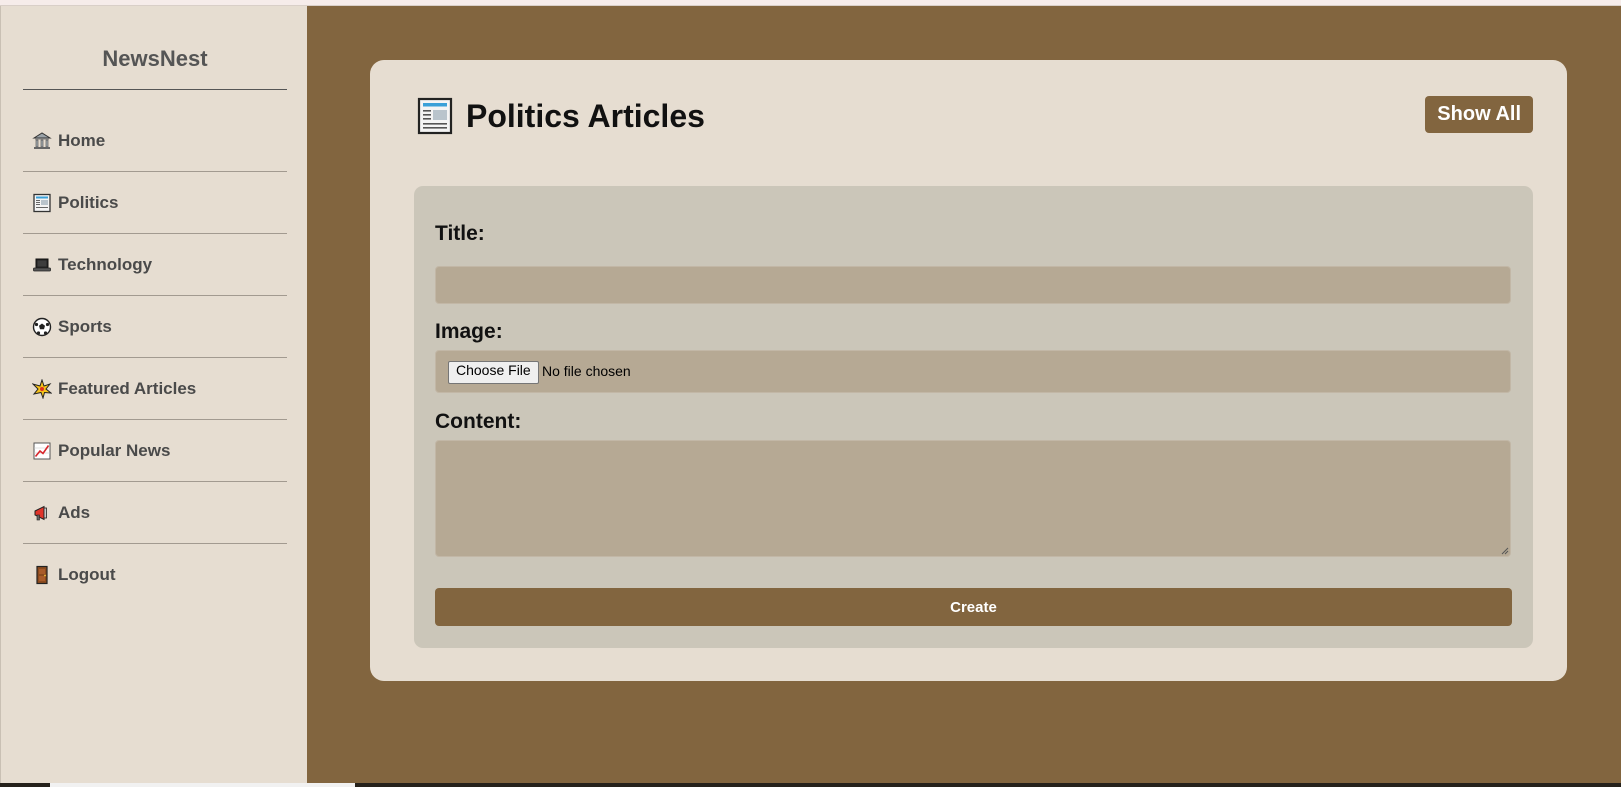 The height and width of the screenshot is (787, 1621). What do you see at coordinates (155, 203) in the screenshot?
I see `sidebar-item-politics: Politics` at bounding box center [155, 203].